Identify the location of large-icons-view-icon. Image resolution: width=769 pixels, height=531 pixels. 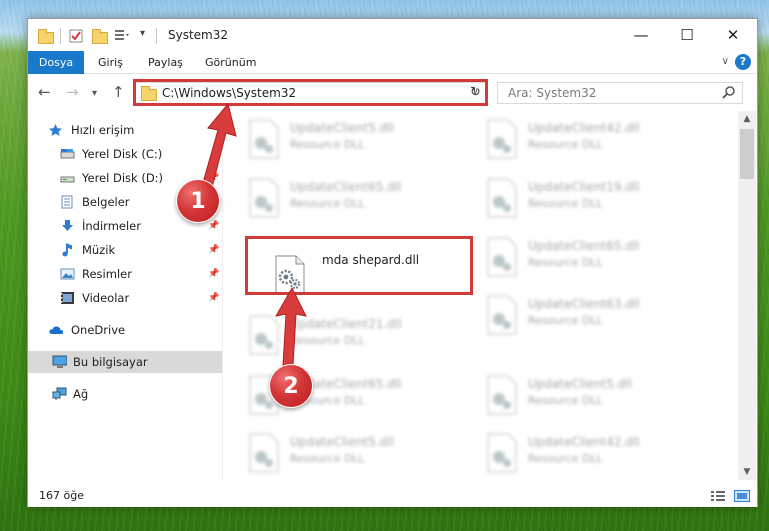
(742, 496).